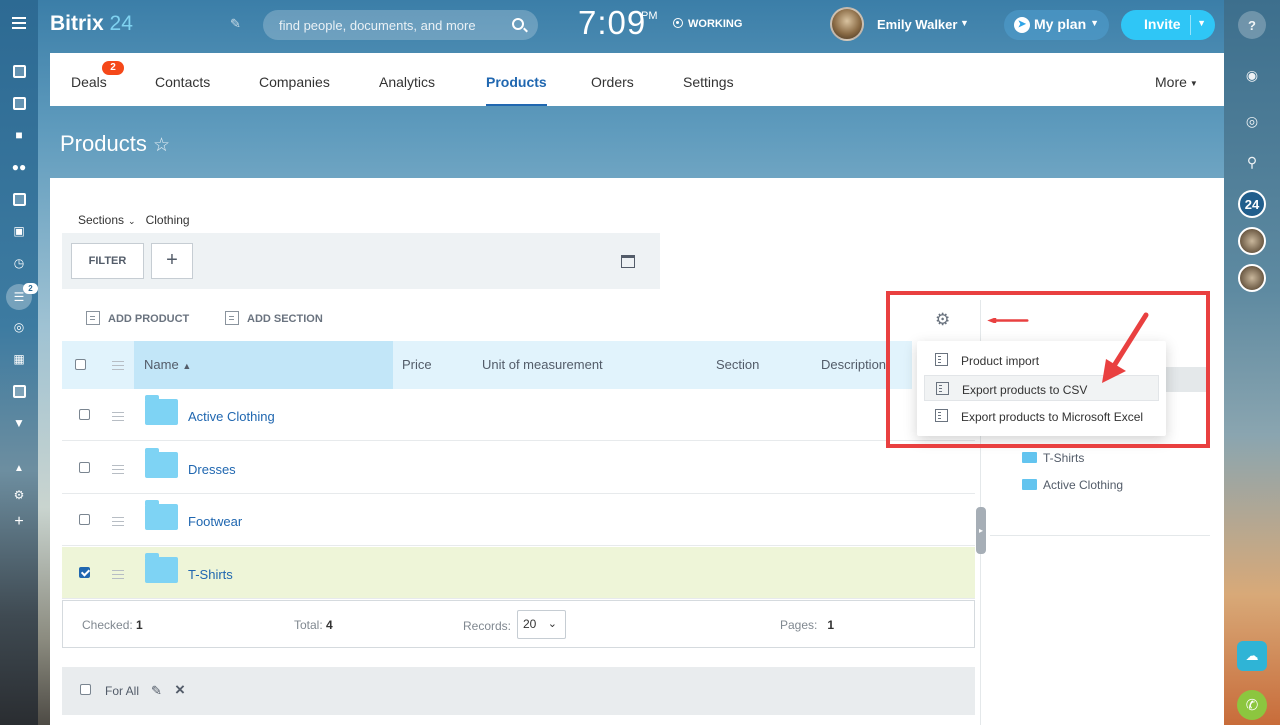 The width and height of the screenshot is (1280, 725). Describe the element at coordinates (77, 23) in the screenshot. I see `logo-name: Bitrix` at that location.